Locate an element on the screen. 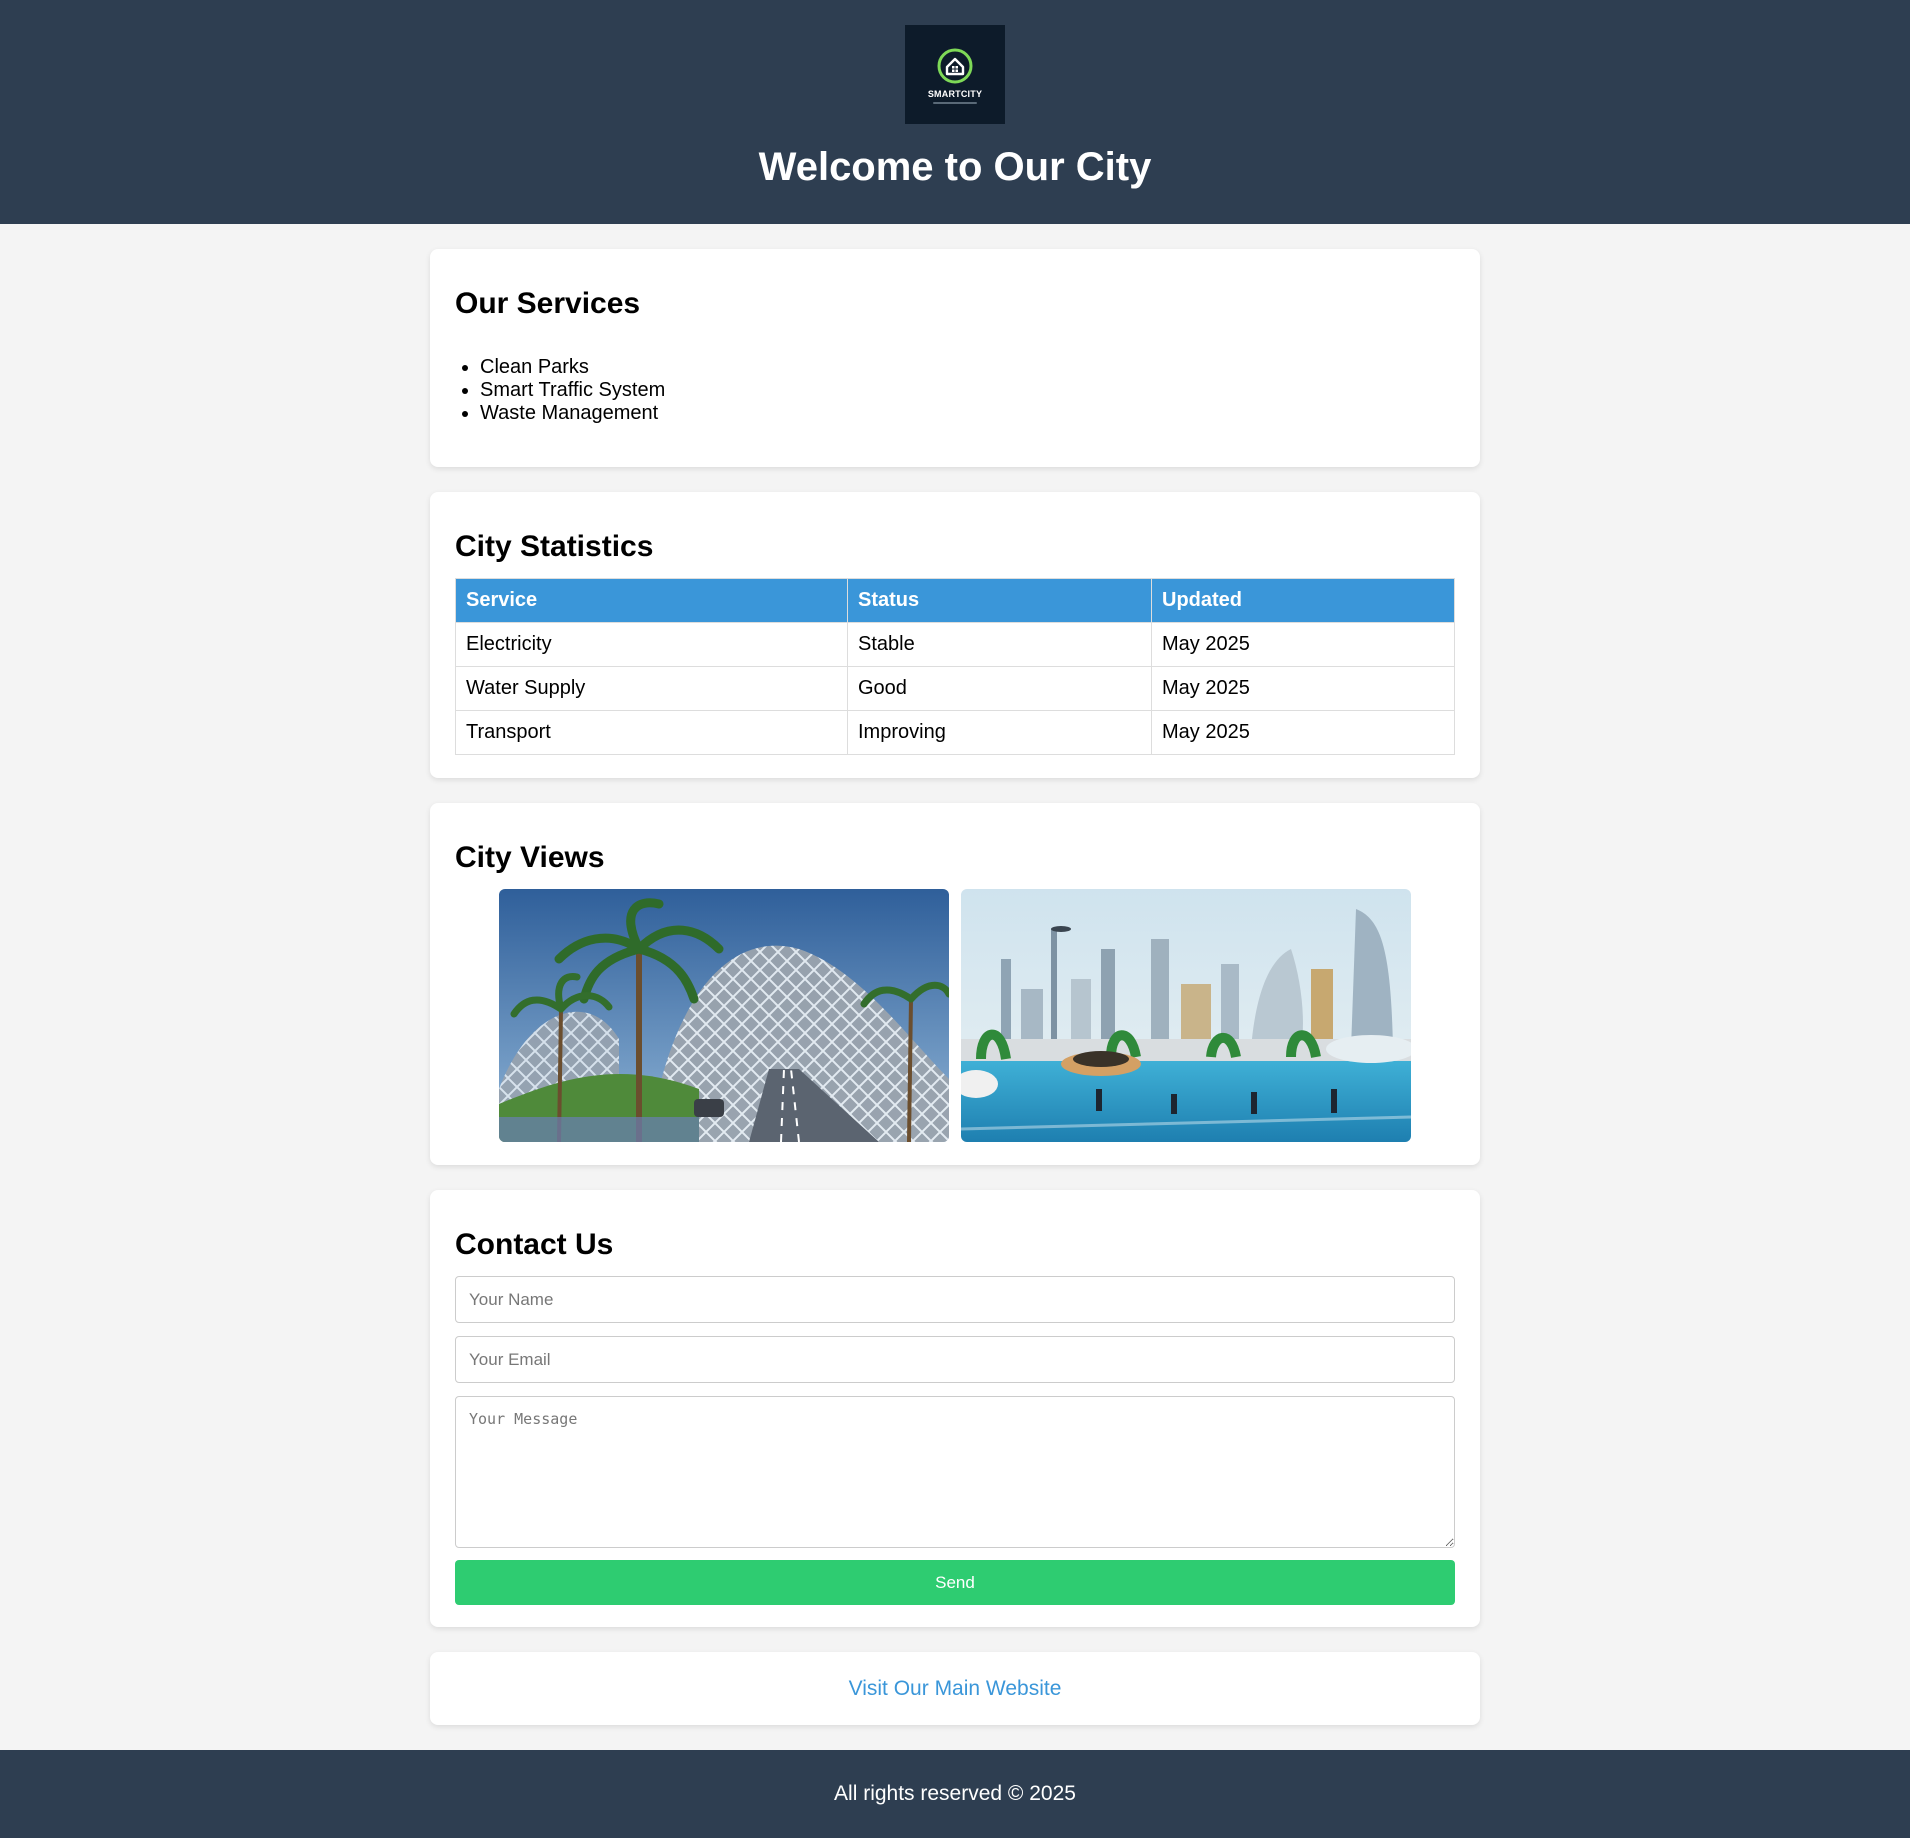  table-cell: Improving is located at coordinates (999, 732).